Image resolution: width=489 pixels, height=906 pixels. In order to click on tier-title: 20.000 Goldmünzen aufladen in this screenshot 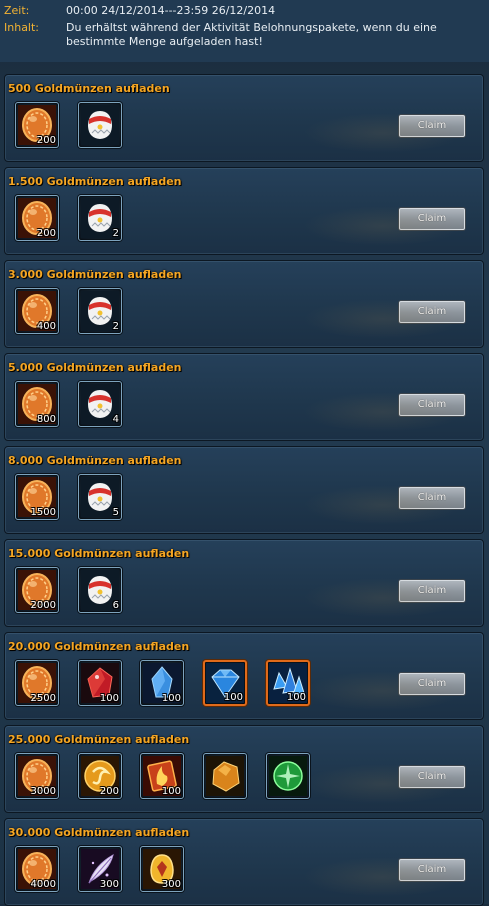, I will do `click(99, 646)`.